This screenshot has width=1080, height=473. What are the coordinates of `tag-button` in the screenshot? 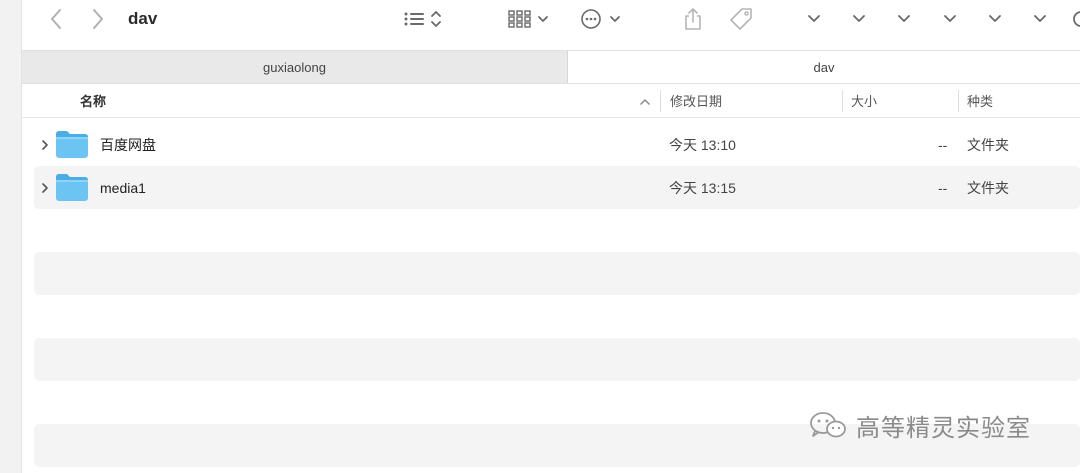 It's located at (741, 19).